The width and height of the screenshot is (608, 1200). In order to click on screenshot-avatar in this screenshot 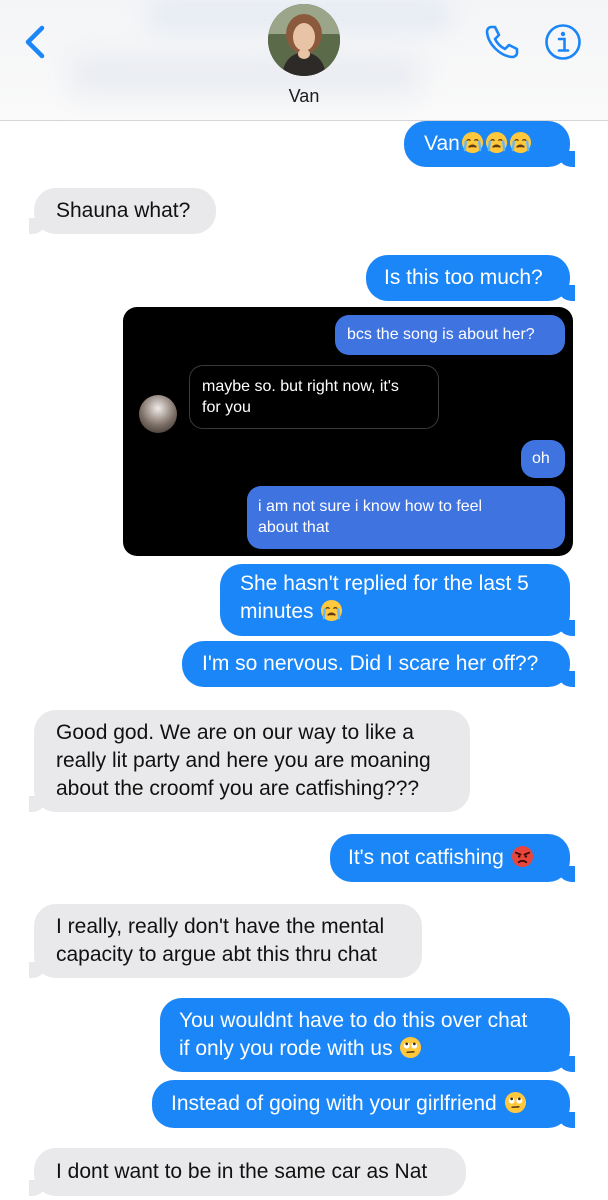, I will do `click(158, 414)`.